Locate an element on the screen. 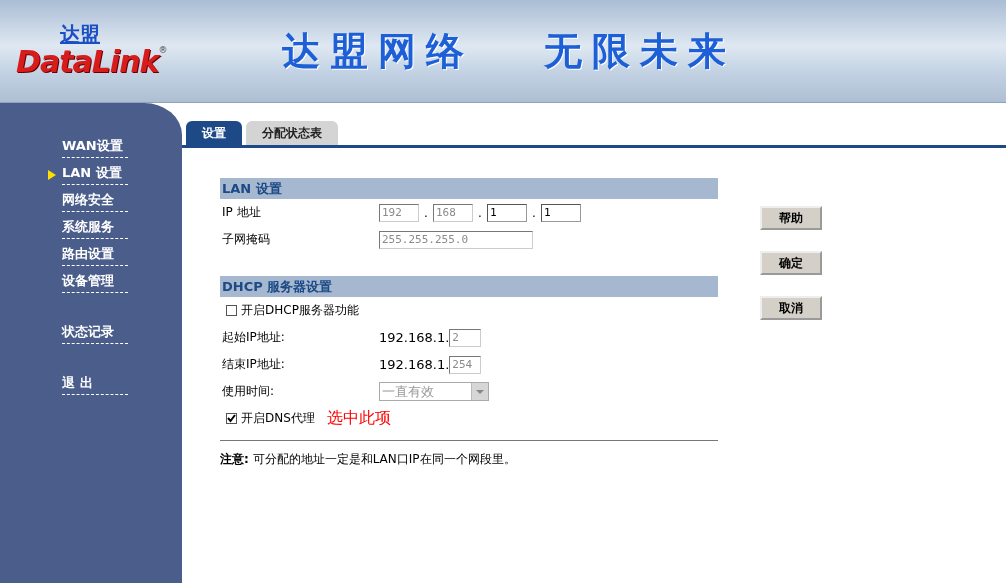 The image size is (1006, 583). field-label: IP 地址 is located at coordinates (241, 212).